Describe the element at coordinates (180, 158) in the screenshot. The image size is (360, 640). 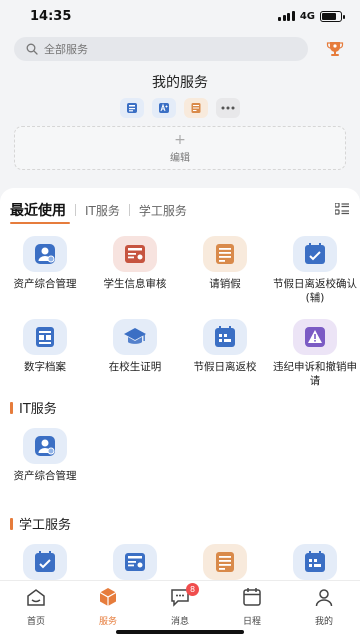
I see `edit-label: 编辑` at that location.